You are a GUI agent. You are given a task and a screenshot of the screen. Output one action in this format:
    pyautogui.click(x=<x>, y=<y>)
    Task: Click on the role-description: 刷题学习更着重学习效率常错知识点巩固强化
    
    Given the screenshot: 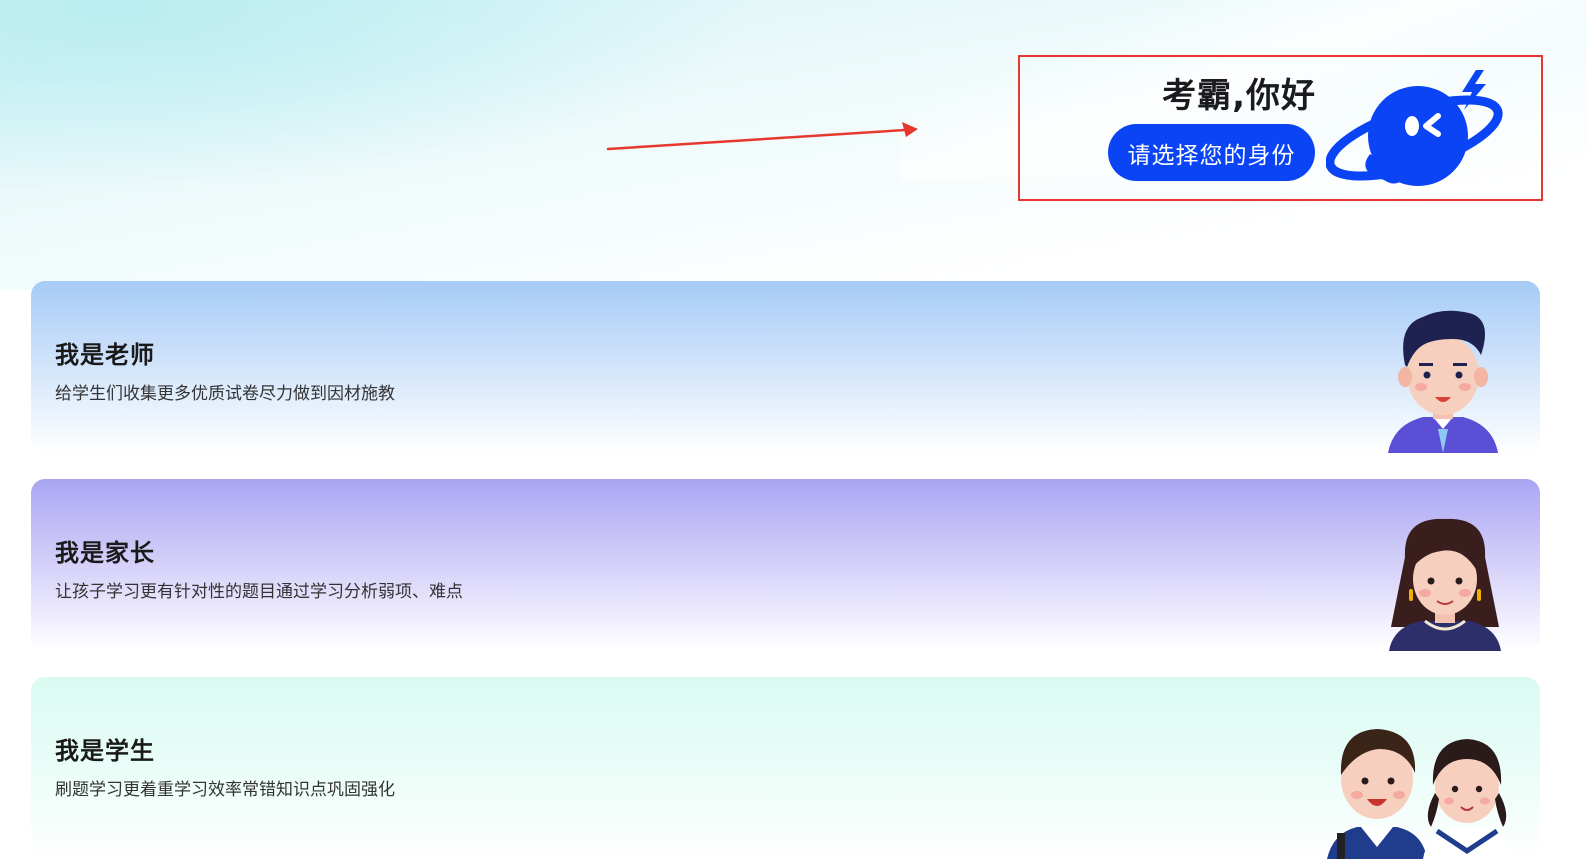 What is the action you would take?
    pyautogui.click(x=225, y=790)
    